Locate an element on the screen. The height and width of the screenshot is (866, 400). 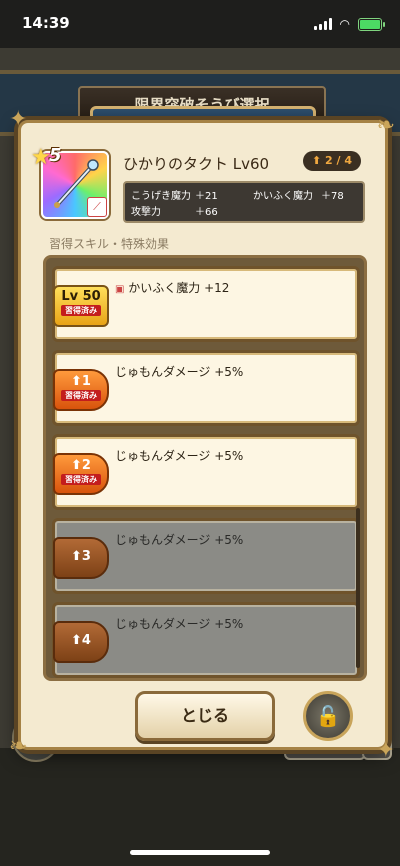
limit-break-count: 2 / 4 is located at coordinates (339, 160).